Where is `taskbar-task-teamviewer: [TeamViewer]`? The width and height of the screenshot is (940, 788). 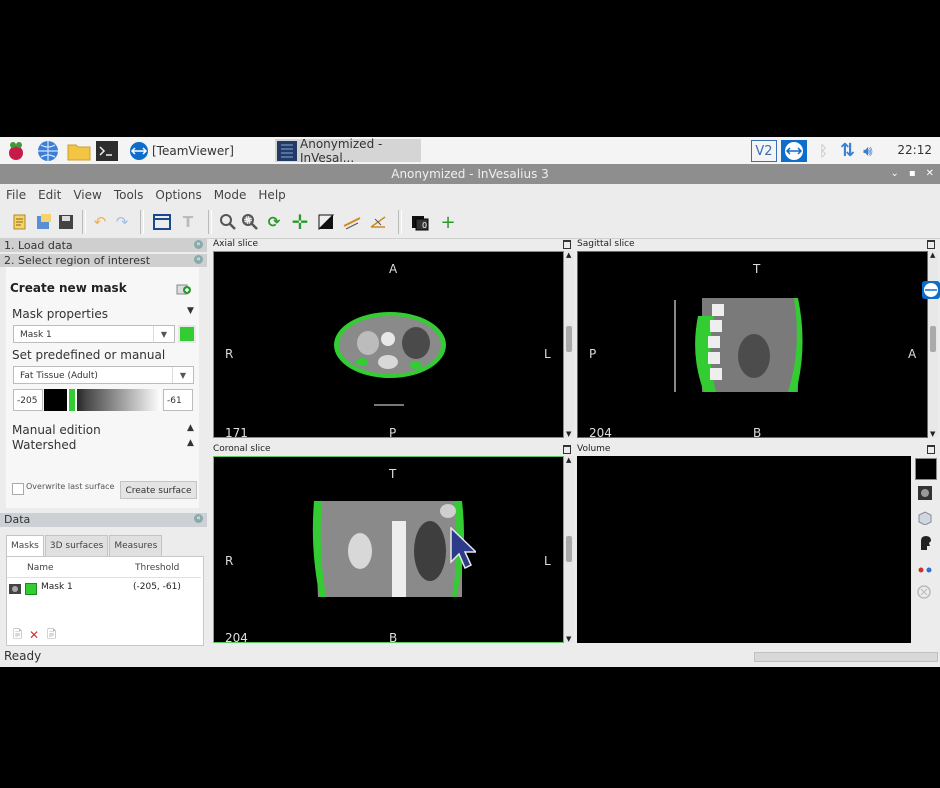 taskbar-task-teamviewer: [TeamViewer] is located at coordinates (180, 150).